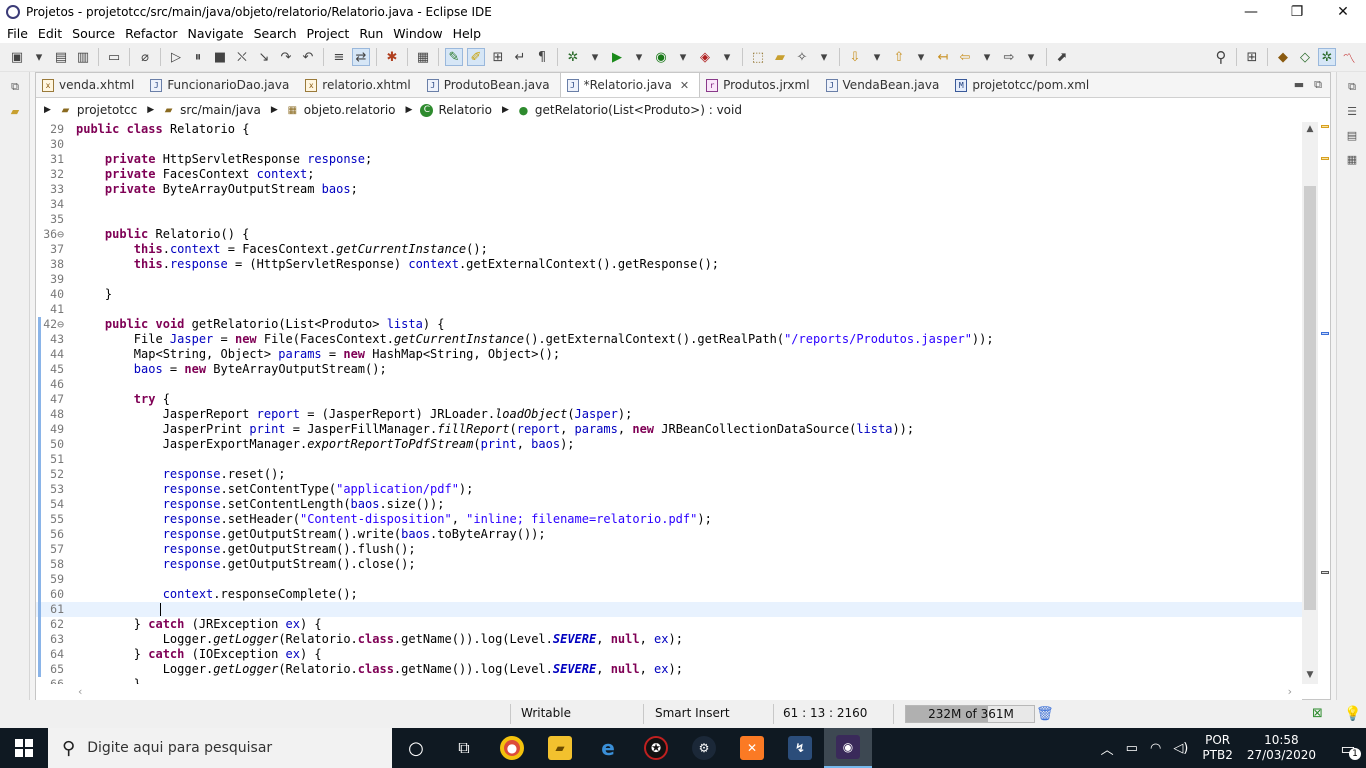 This screenshot has width=1366, height=768. What do you see at coordinates (669, 564) in the screenshot?
I see `code-line: 58 response.getOutputStream().close();` at bounding box center [669, 564].